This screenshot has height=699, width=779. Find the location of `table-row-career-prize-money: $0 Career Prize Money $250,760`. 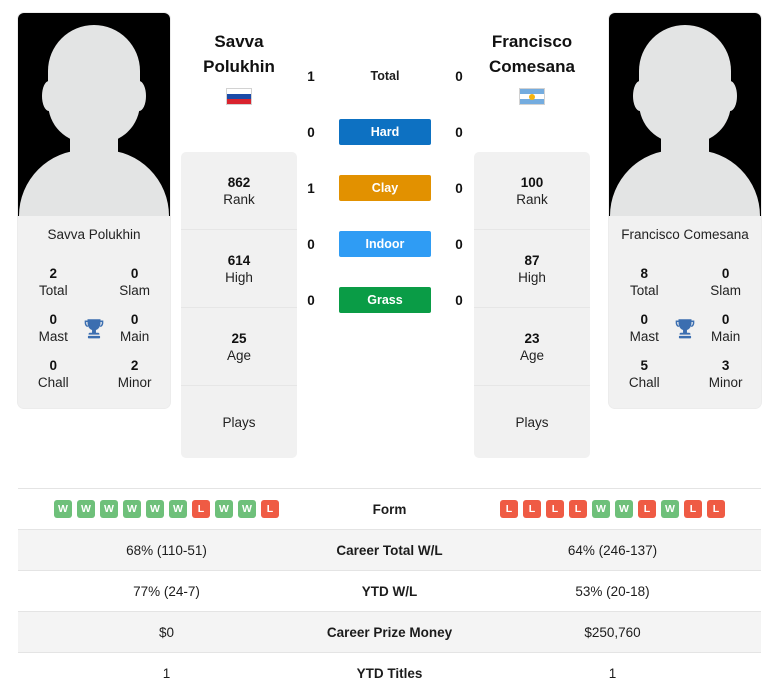

table-row-career-prize-money: $0 Career Prize Money $250,760 is located at coordinates (389, 632).